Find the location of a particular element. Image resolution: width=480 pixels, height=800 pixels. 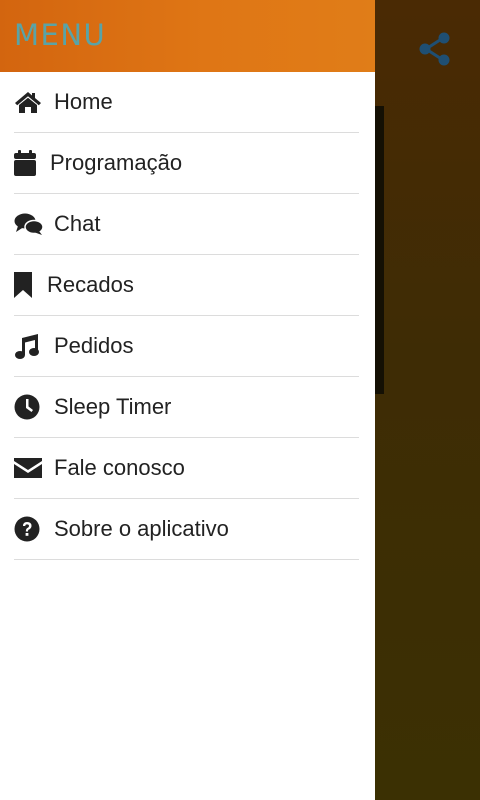

menu-item-chat: Chat is located at coordinates (186, 224).